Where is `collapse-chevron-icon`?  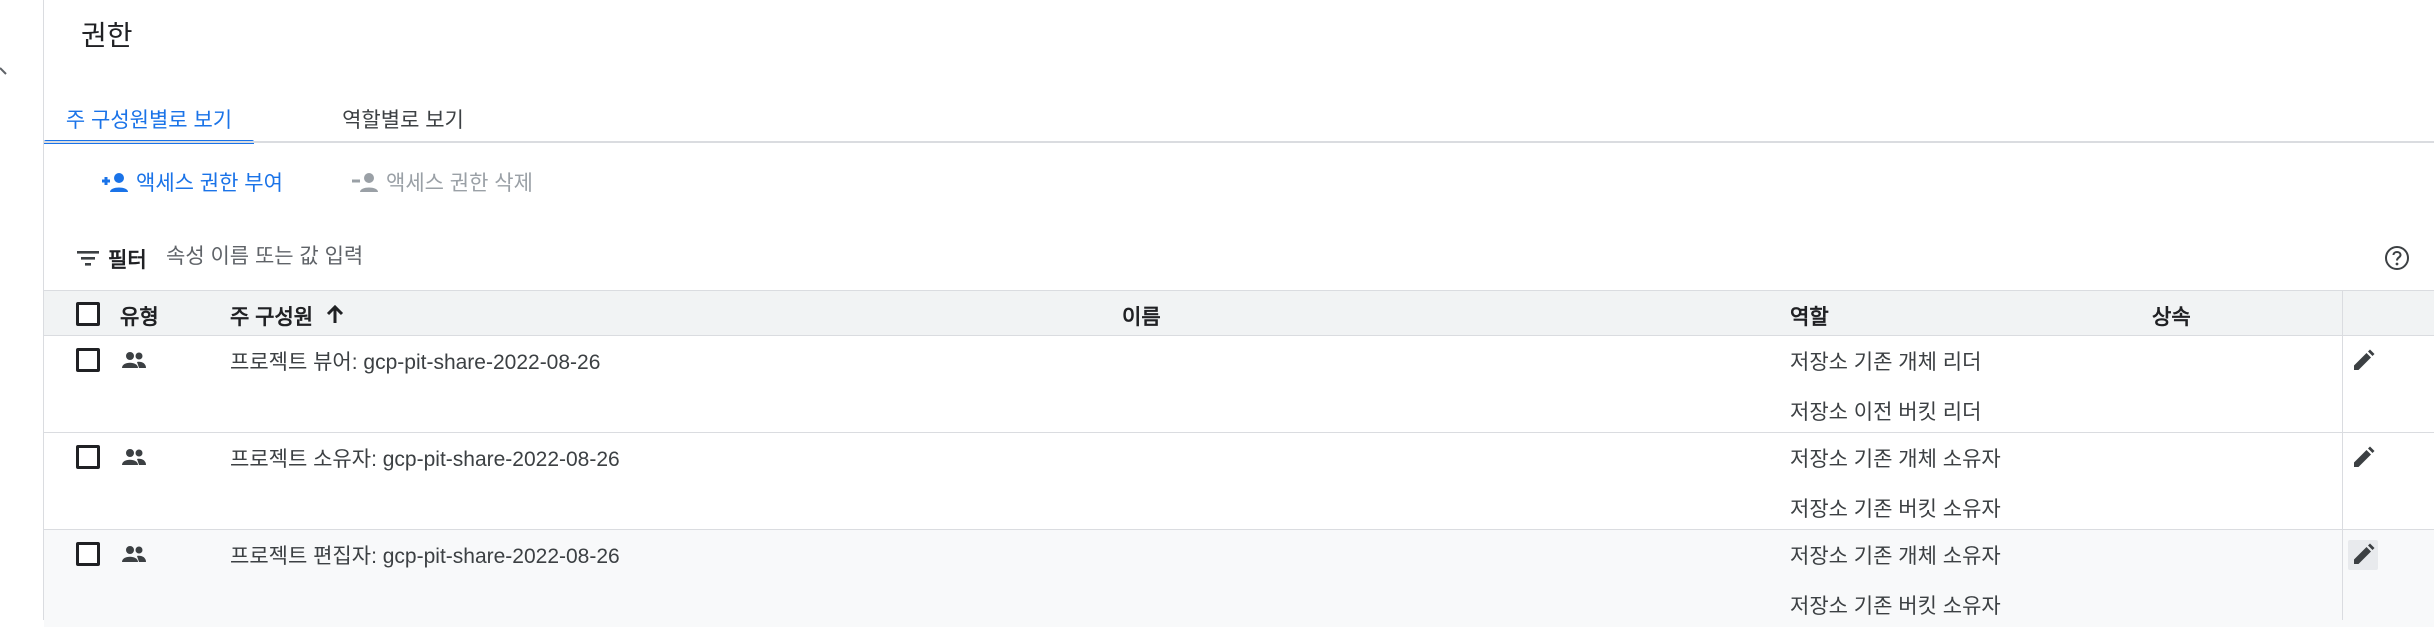
collapse-chevron-icon is located at coordinates (7, 73).